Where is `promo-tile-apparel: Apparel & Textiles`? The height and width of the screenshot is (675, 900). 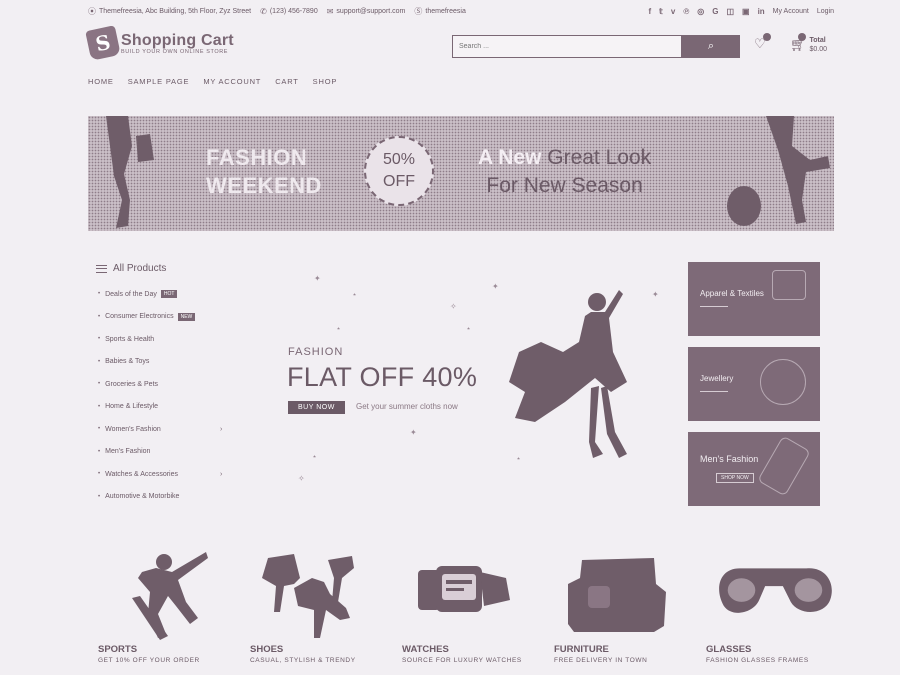
promo-tile-apparel: Apparel & Textiles is located at coordinates (754, 299).